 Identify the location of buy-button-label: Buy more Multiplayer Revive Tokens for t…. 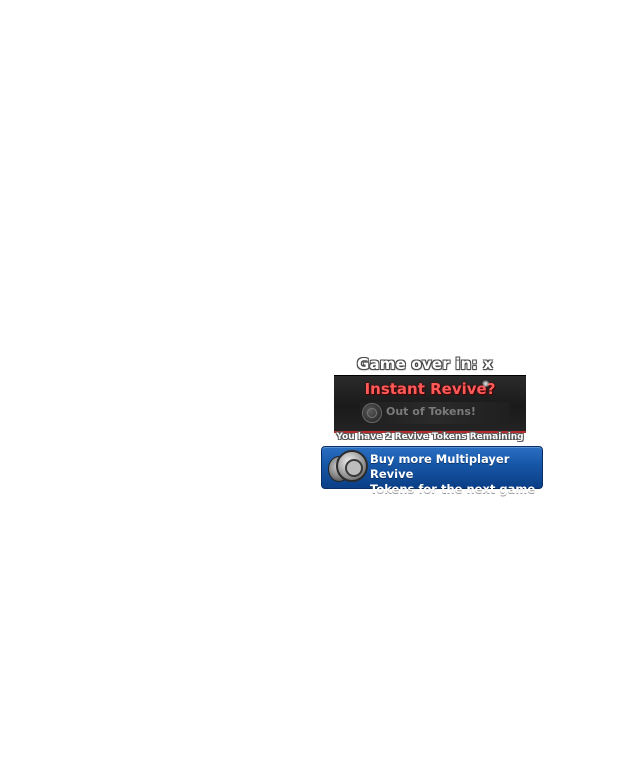
(455, 474).